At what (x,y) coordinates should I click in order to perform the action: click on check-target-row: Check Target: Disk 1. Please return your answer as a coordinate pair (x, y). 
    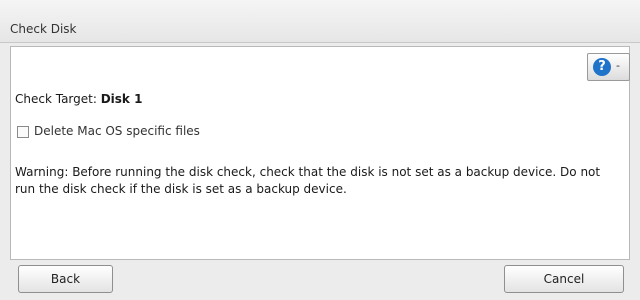
    Looking at the image, I should click on (78, 99).